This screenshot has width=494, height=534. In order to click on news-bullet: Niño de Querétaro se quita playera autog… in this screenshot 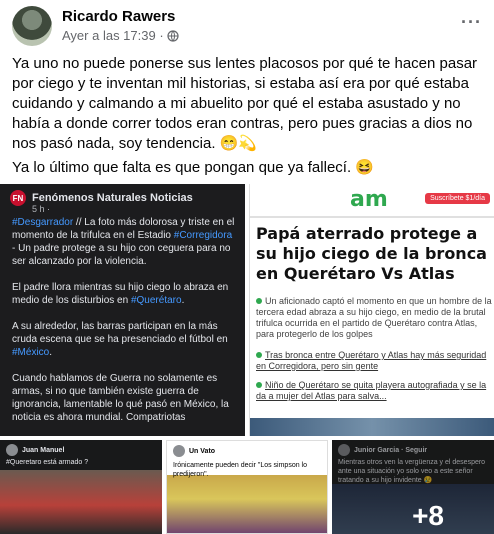, I will do `click(375, 391)`.